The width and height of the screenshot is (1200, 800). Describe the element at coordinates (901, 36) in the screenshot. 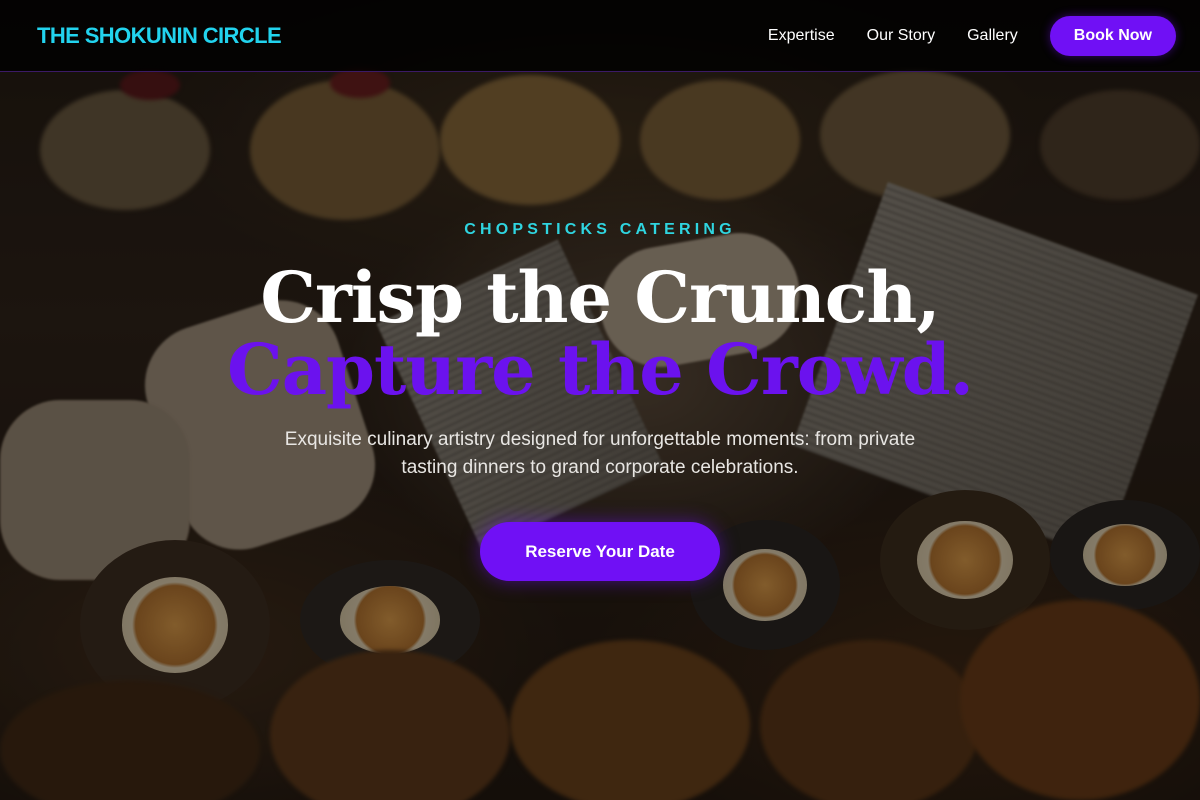

I see `nav-link-our-story: Our Story` at that location.